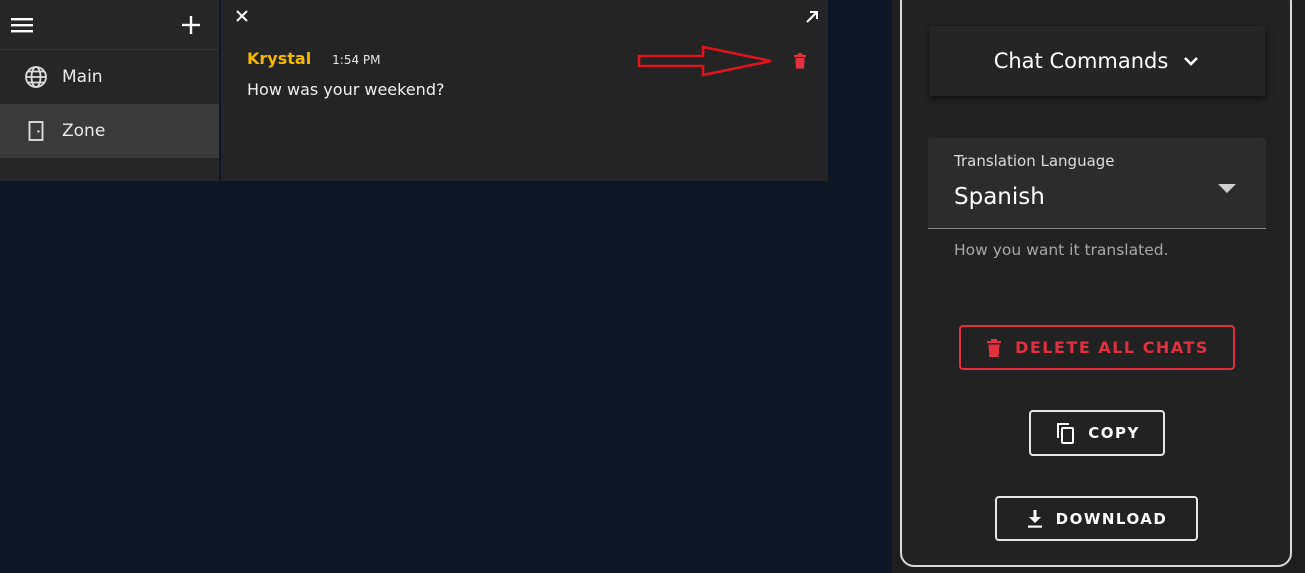 Image resolution: width=1305 pixels, height=573 pixels. What do you see at coordinates (109, 25) in the screenshot?
I see `sidebar-header` at bounding box center [109, 25].